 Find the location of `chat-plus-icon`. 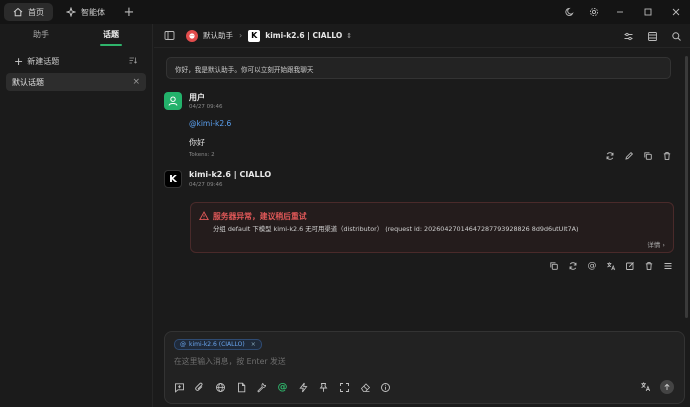

chat-plus-icon is located at coordinates (179, 387).